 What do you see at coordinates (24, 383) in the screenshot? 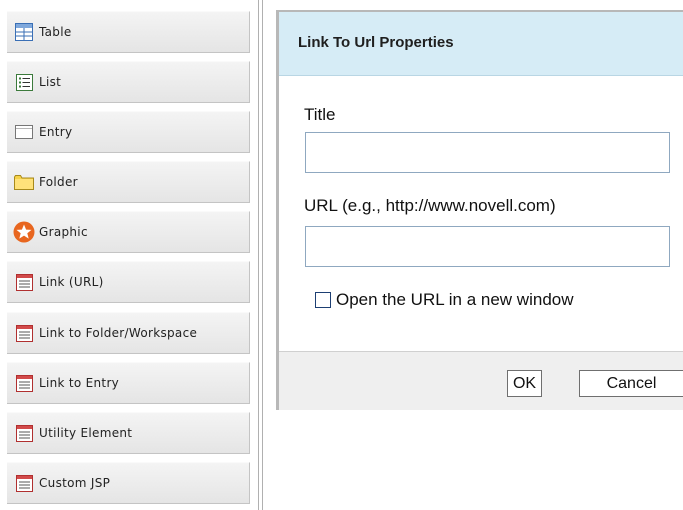
I see `link-entry-icon` at bounding box center [24, 383].